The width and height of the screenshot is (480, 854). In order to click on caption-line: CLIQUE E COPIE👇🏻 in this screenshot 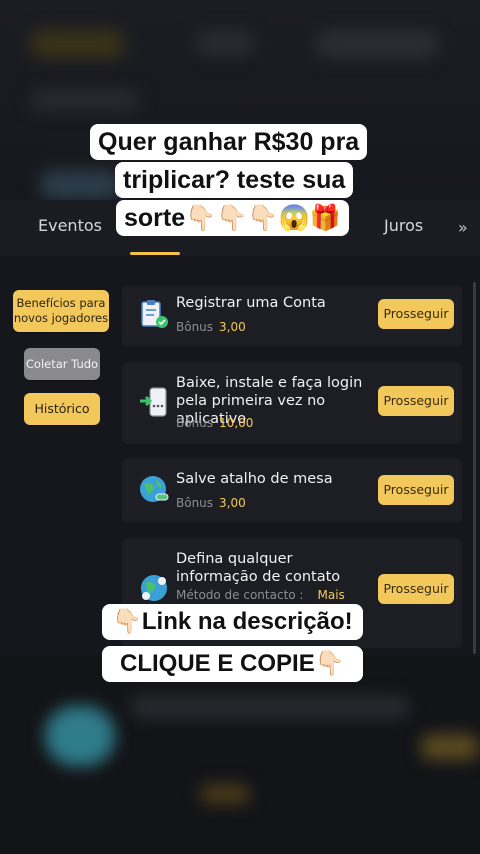, I will do `click(232, 664)`.